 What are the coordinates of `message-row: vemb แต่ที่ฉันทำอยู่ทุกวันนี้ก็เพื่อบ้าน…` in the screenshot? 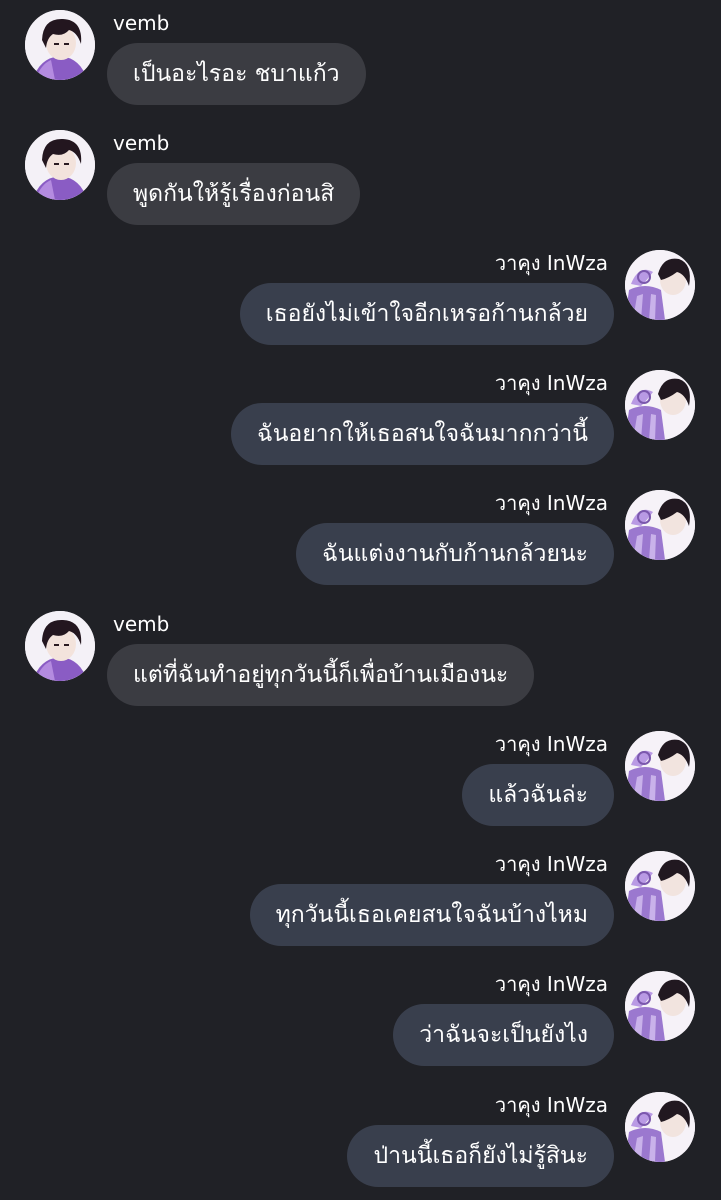 It's located at (360, 661).